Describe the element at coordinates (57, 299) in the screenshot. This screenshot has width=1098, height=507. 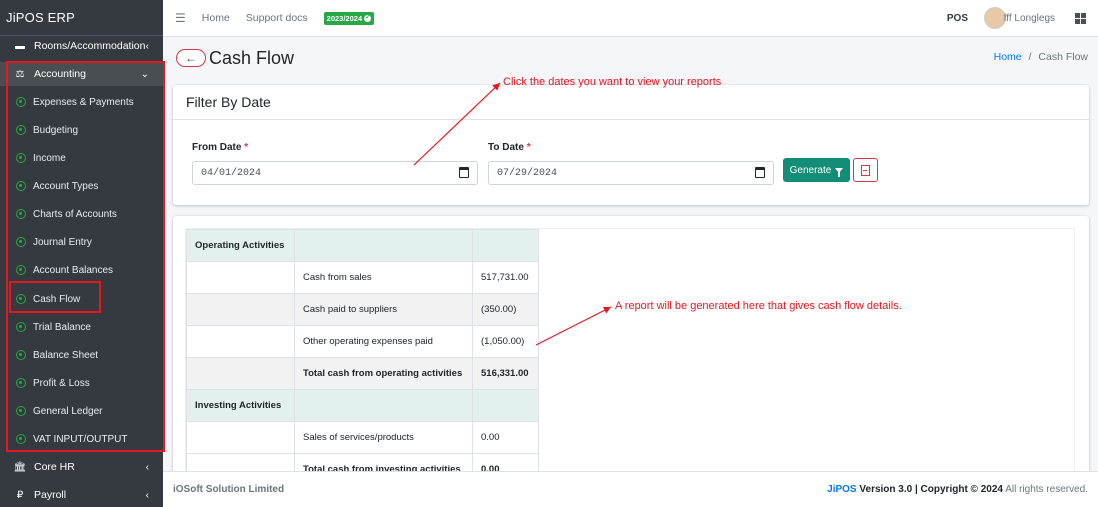
I see `sidebar-subitem-label: Cash Flow` at that location.